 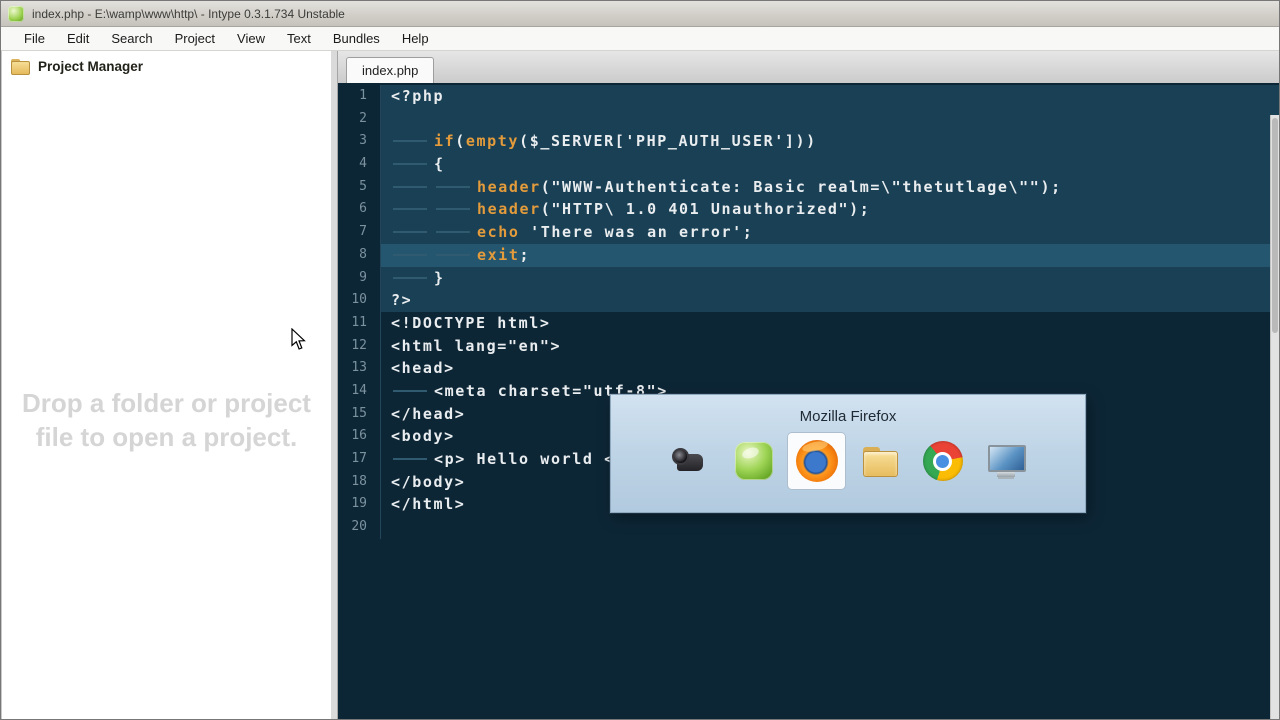 I want to click on code-line-7: 7 echo 'There was an error';, so click(x=808, y=232).